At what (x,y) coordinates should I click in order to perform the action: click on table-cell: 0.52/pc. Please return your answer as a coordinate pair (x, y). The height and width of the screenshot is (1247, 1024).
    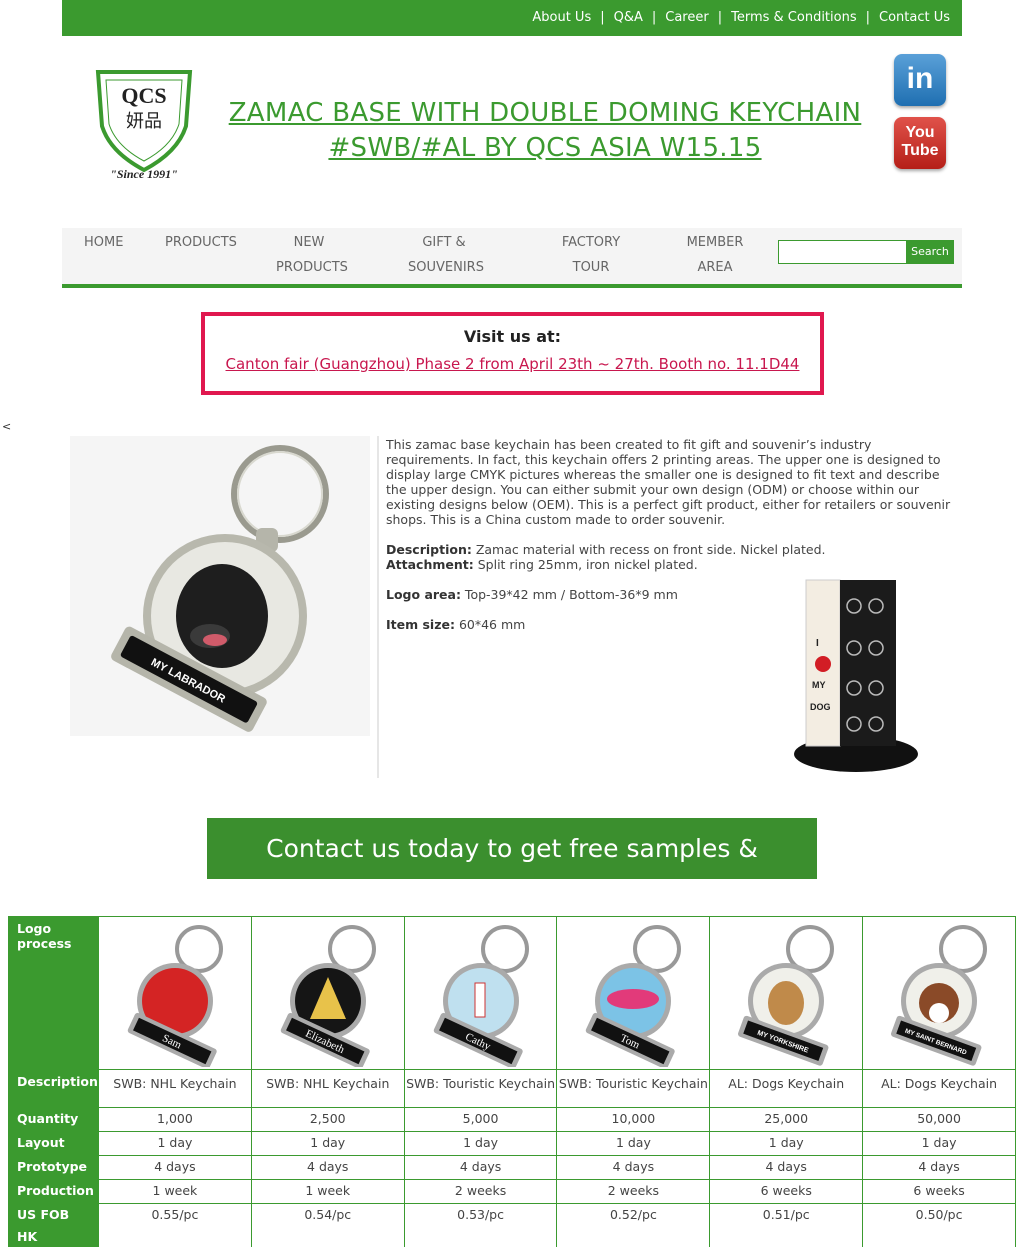
    Looking at the image, I should click on (633, 1225).